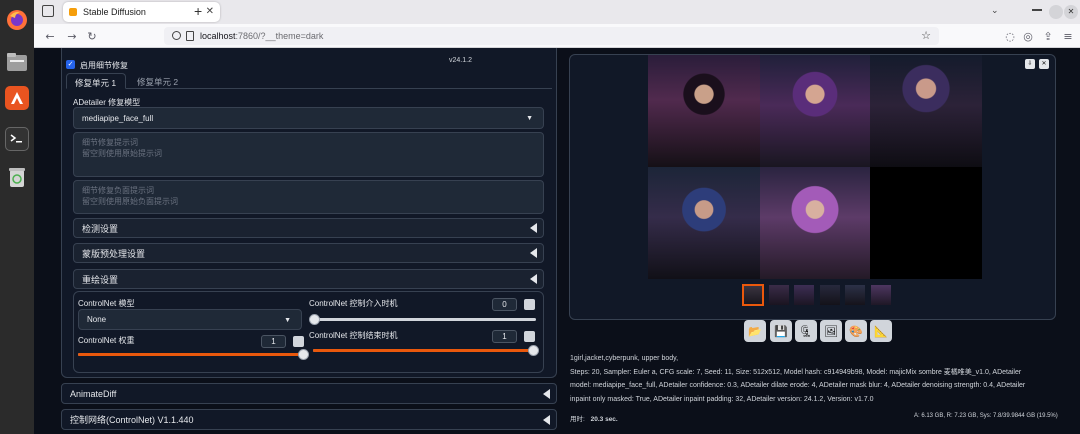 The width and height of the screenshot is (1080, 434). I want to click on accordion-mask-preprocess: 蒙版预处理设置, so click(308, 253).